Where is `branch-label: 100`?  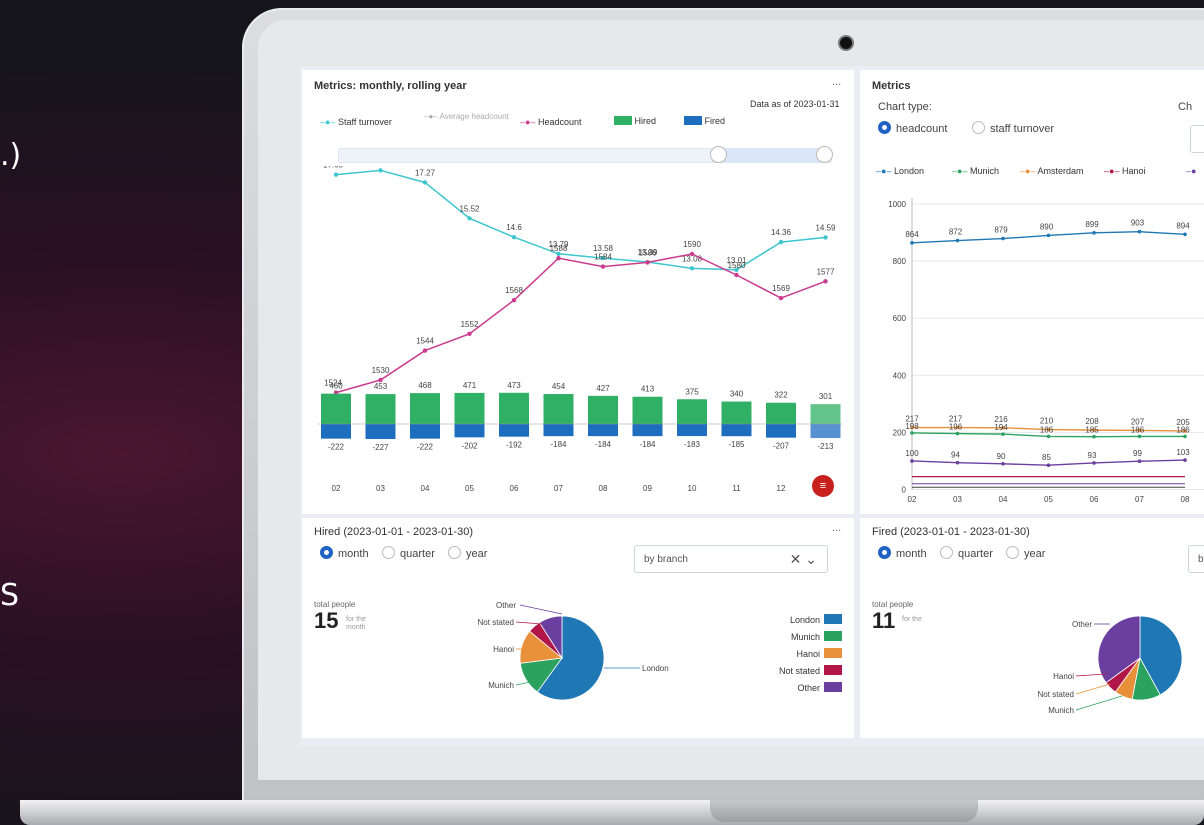 branch-label: 100 is located at coordinates (912, 453).